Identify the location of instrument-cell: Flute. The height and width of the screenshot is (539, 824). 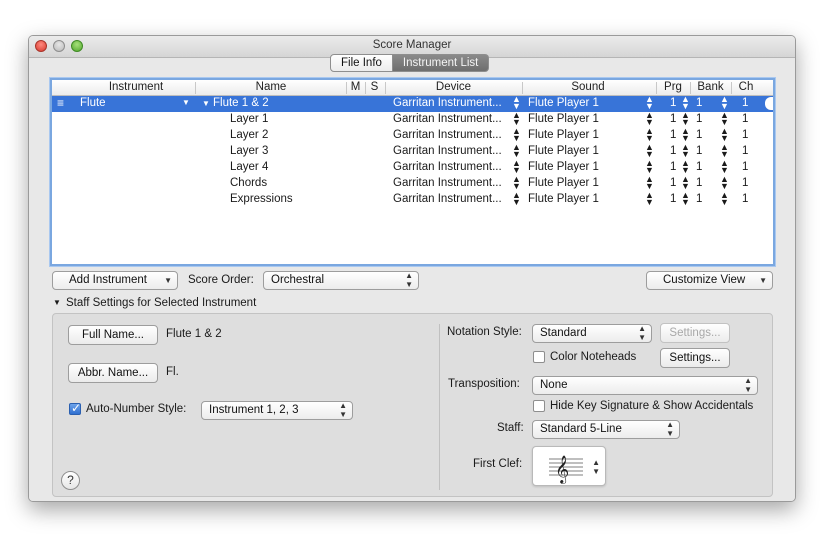
(93, 103).